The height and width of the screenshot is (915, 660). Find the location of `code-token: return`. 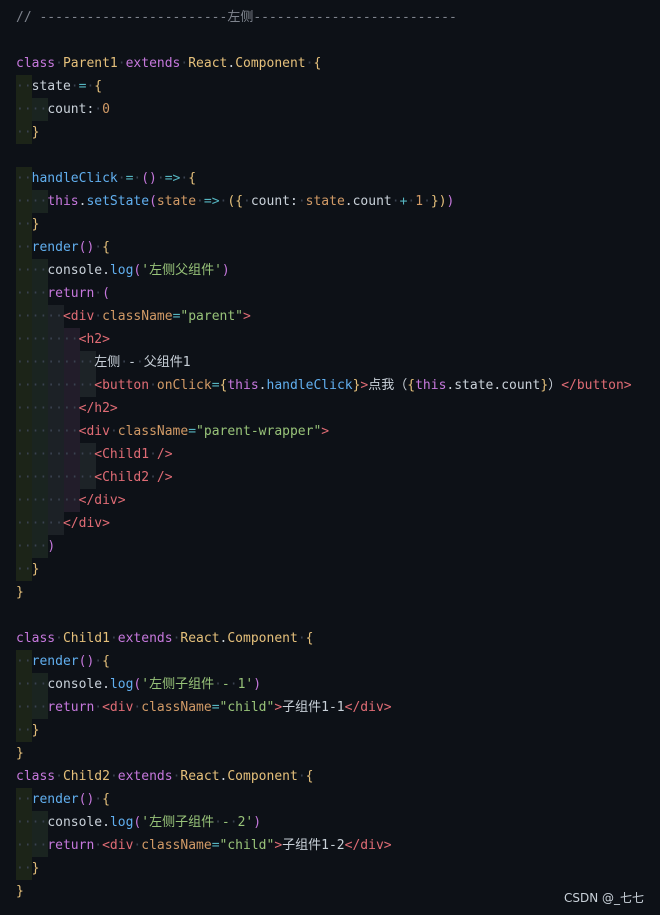

code-token: return is located at coordinates (71, 293).